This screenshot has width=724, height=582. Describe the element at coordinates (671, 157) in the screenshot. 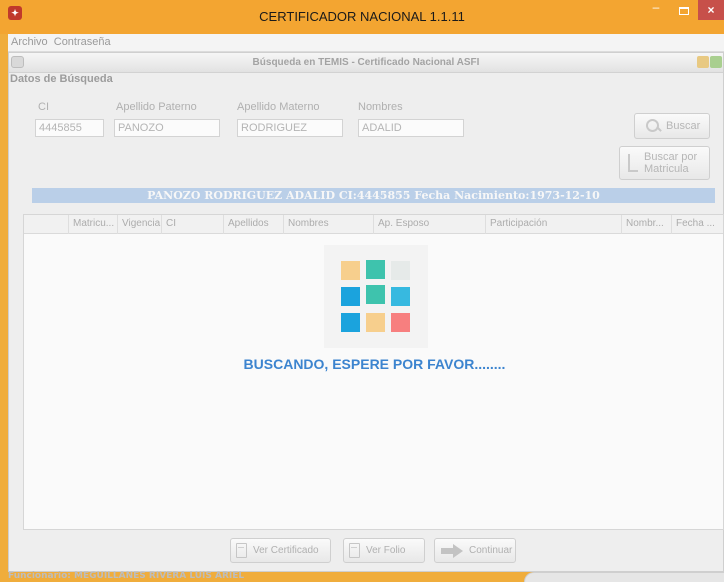

I see `buscar-matricula-label-line1: Buscar por` at that location.